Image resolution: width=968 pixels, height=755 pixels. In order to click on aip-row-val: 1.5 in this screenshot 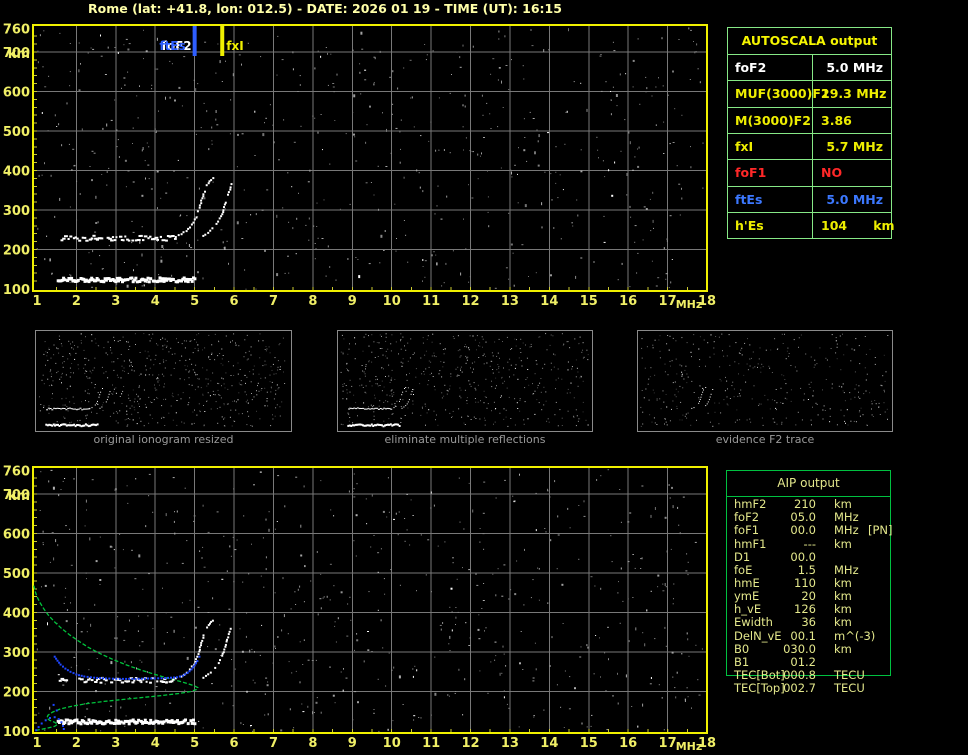, I will do `click(806, 569)`.